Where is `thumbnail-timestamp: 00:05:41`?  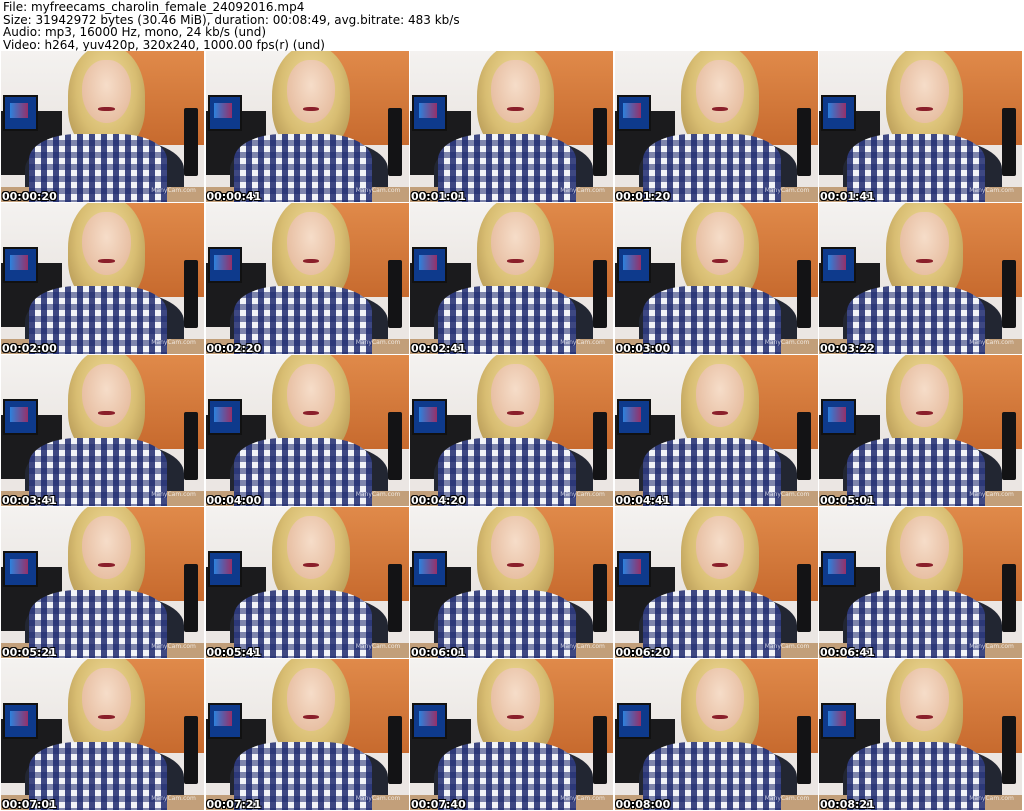
thumbnail-timestamp: 00:05:41 is located at coordinates (234, 652).